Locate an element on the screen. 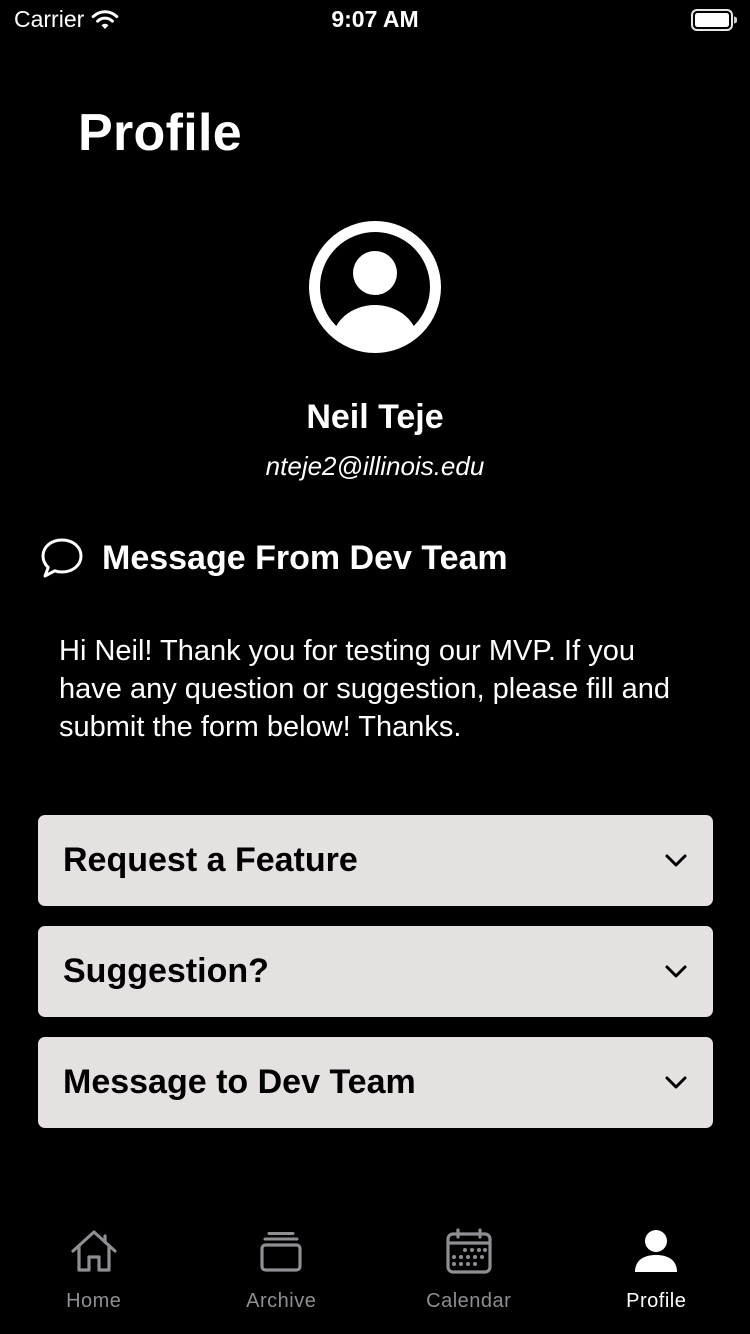  message-dev-team-accordion: Message to Dev Team is located at coordinates (375, 1082).